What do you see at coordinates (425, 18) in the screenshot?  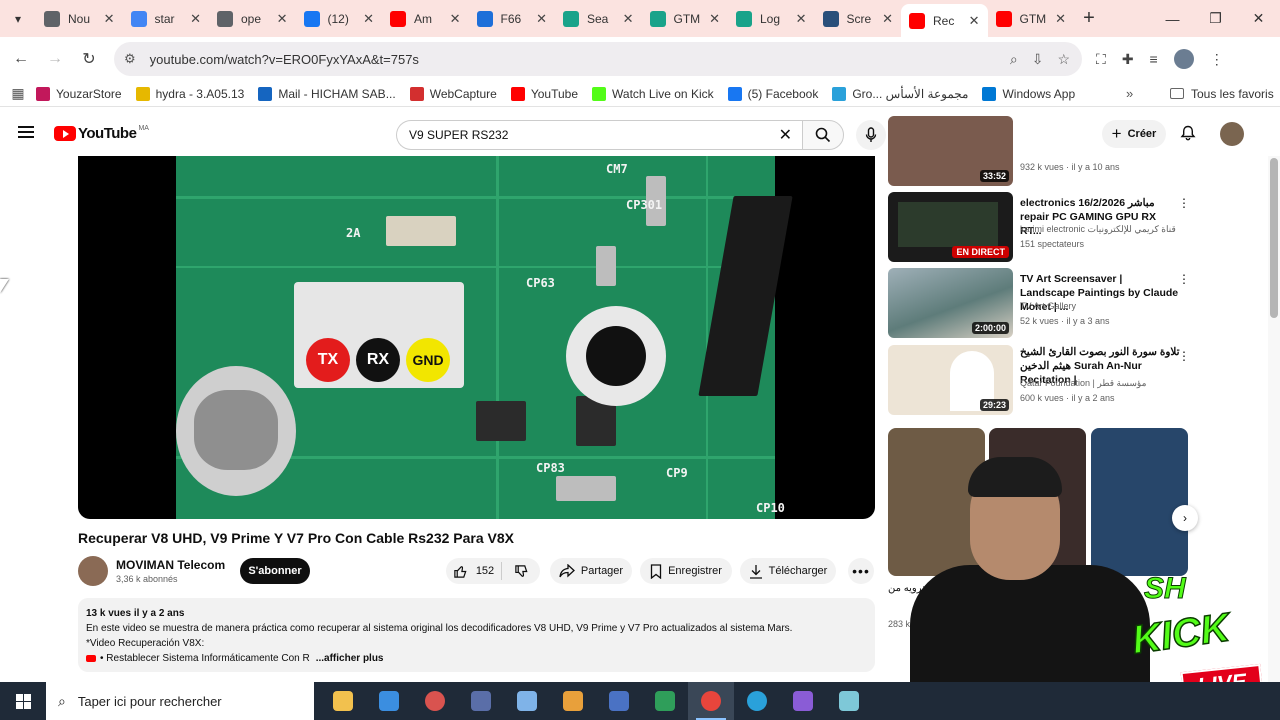 I see `browser-tab: Am ✕` at bounding box center [425, 18].